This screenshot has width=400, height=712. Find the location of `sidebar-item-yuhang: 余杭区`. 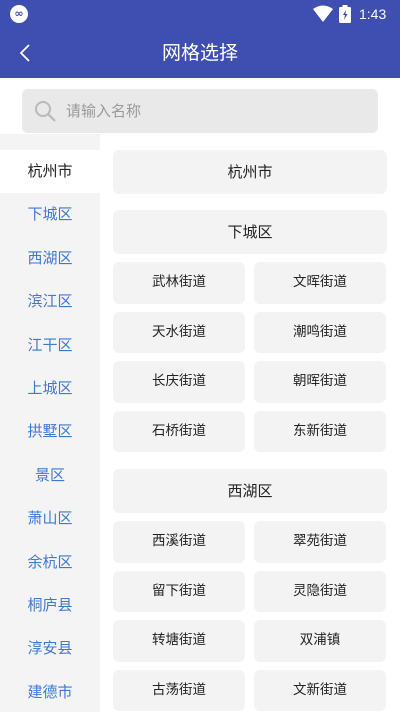

sidebar-item-yuhang: 余杭区 is located at coordinates (50, 562).